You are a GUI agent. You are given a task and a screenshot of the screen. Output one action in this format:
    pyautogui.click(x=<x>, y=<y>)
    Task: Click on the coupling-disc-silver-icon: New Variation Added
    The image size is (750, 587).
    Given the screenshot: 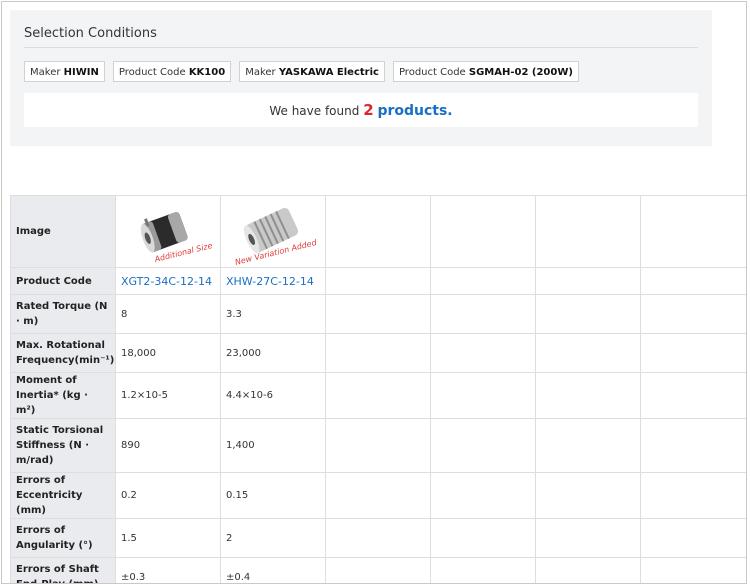 What is the action you would take?
    pyautogui.click(x=273, y=233)
    